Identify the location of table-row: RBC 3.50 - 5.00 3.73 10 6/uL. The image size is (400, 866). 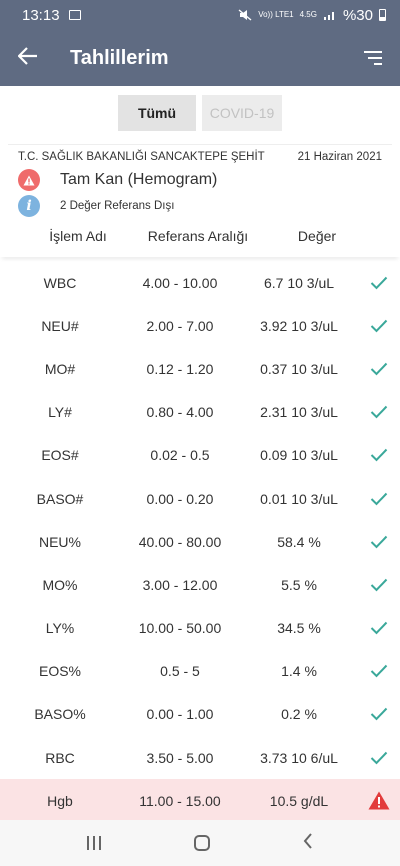
(200, 757).